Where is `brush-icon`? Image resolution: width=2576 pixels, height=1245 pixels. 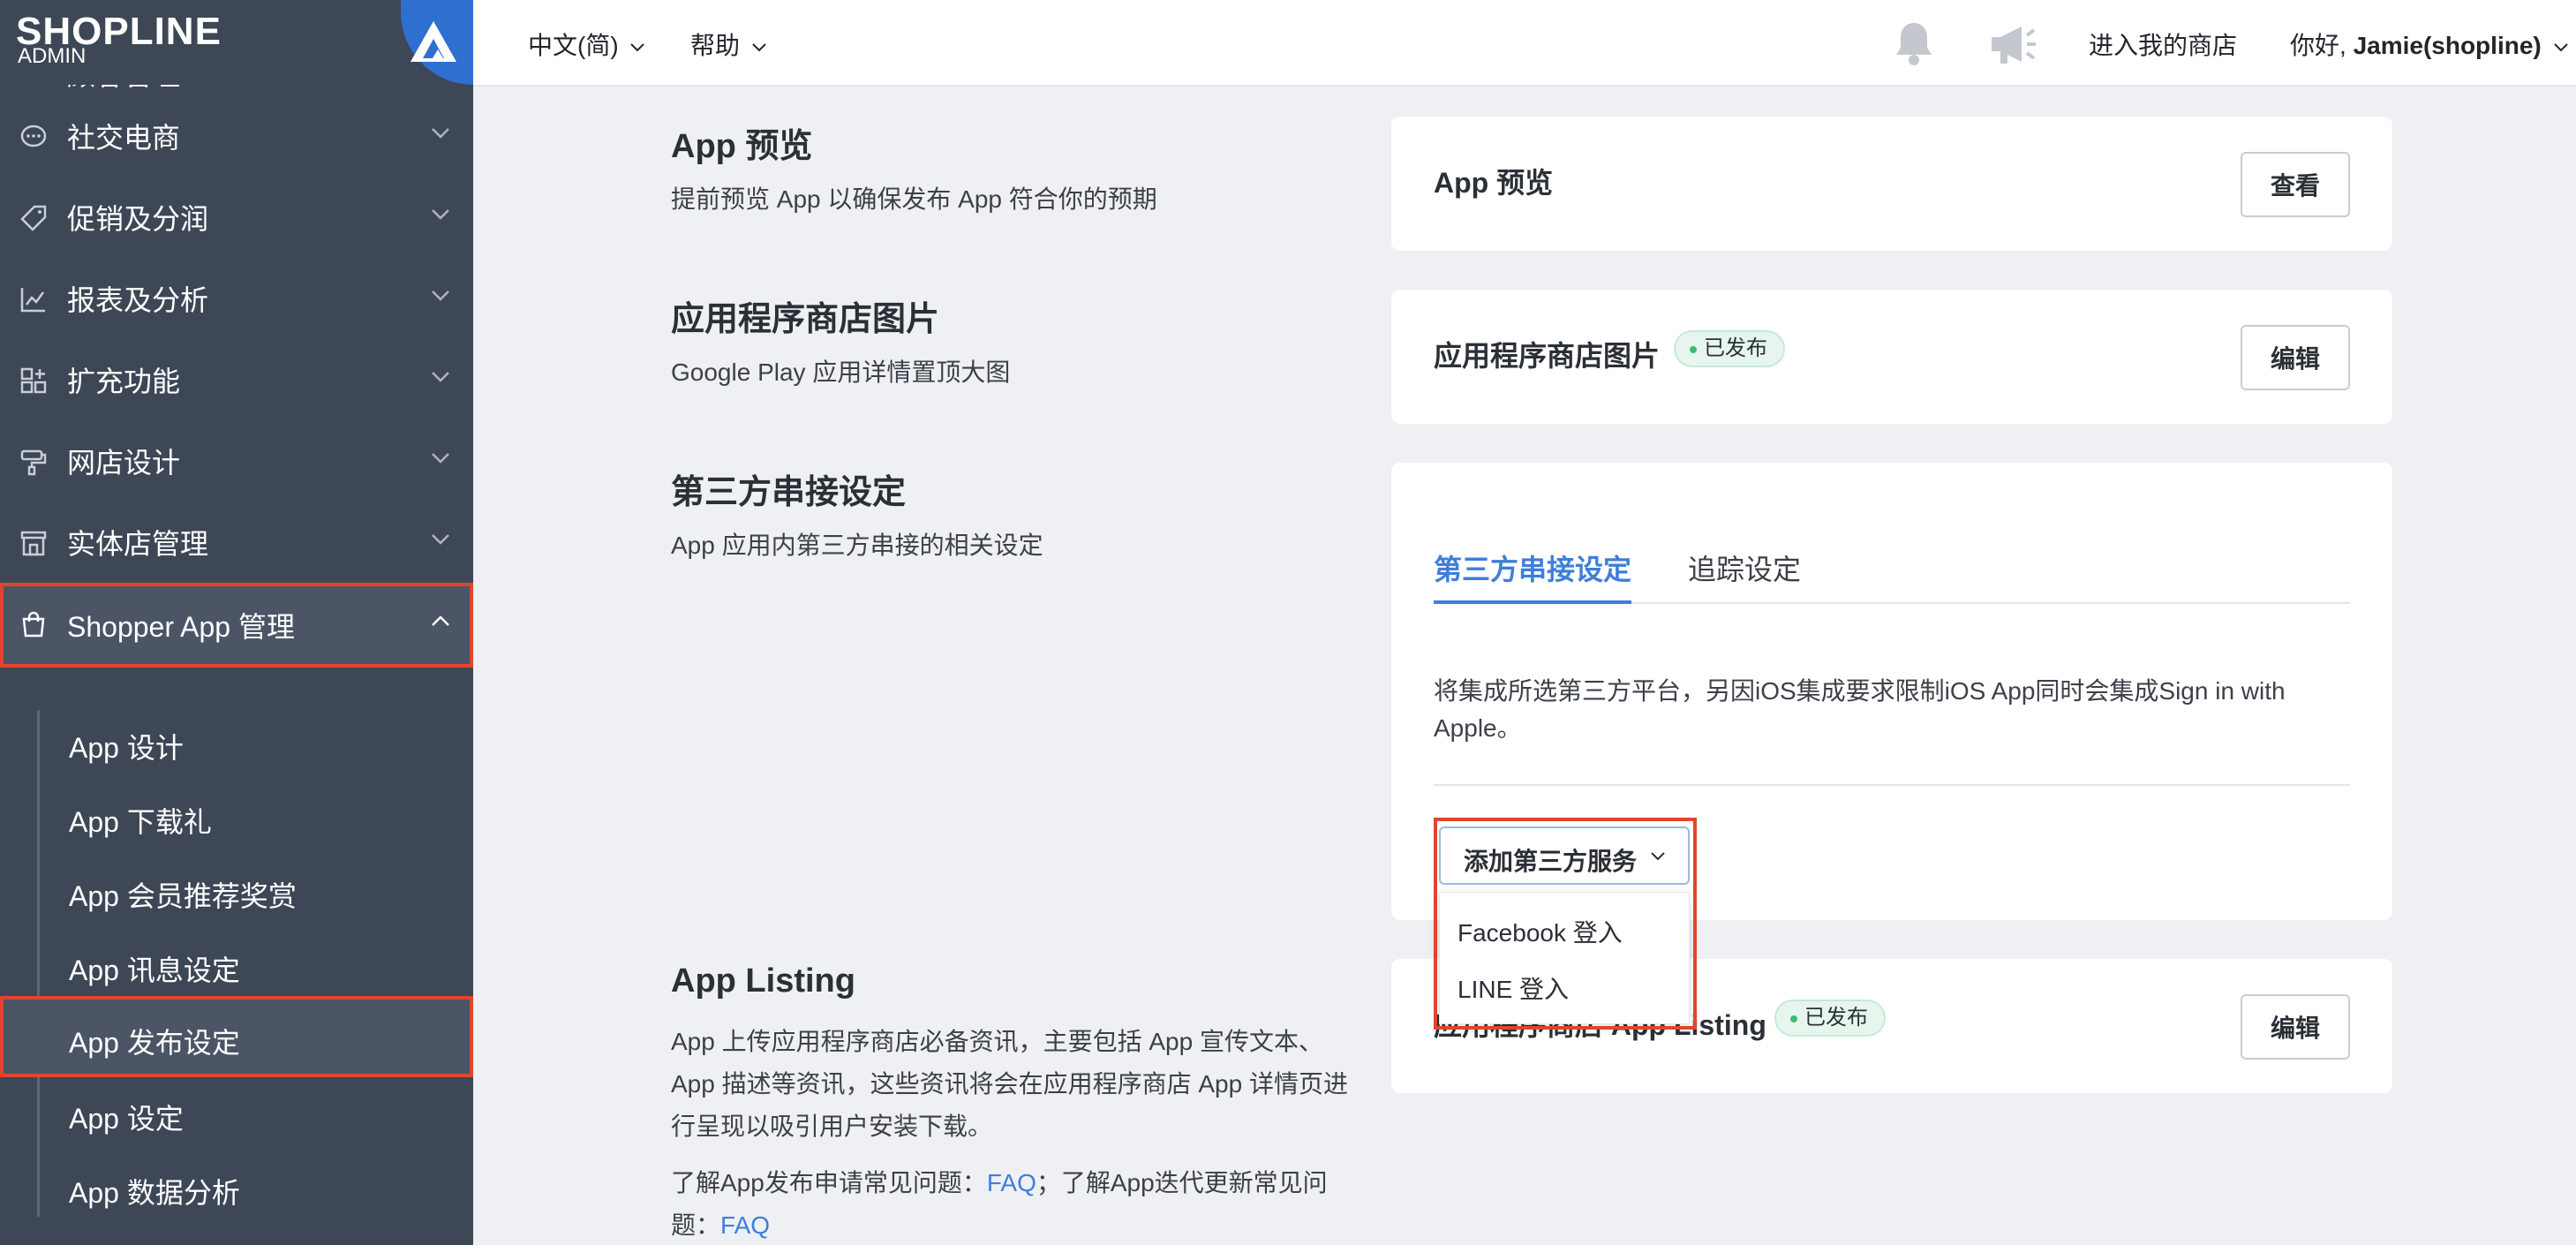 brush-icon is located at coordinates (34, 462).